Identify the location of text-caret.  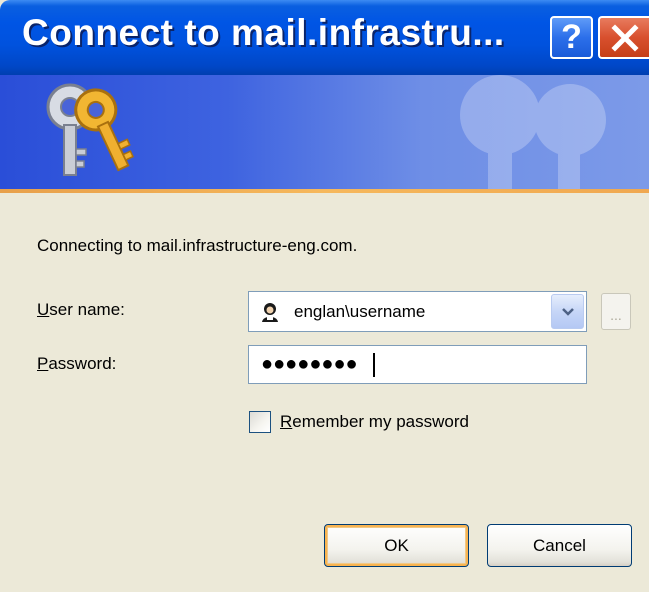
(374, 365).